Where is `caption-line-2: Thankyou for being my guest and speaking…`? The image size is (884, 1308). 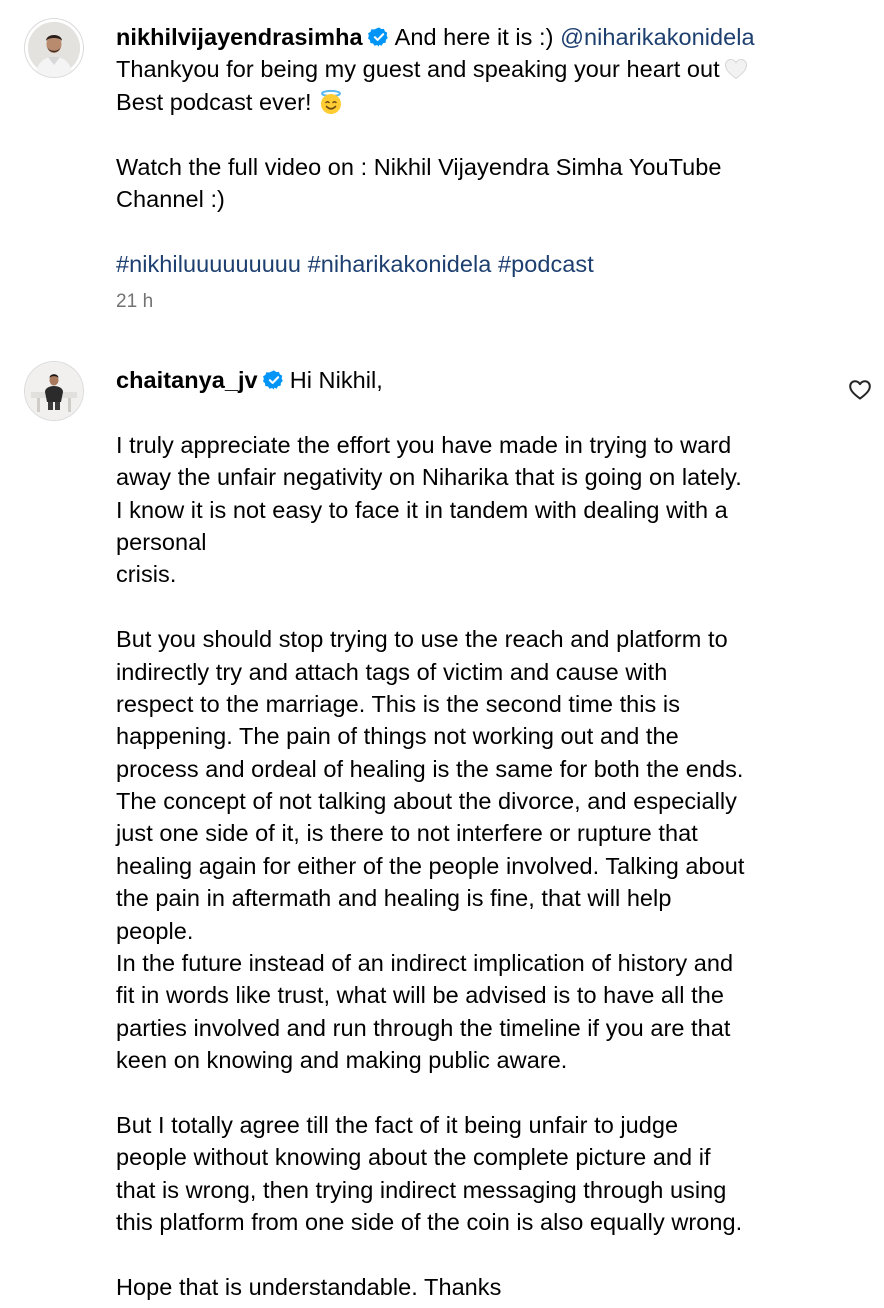
caption-line-2: Thankyou for being my guest and speaking… is located at coordinates (418, 69).